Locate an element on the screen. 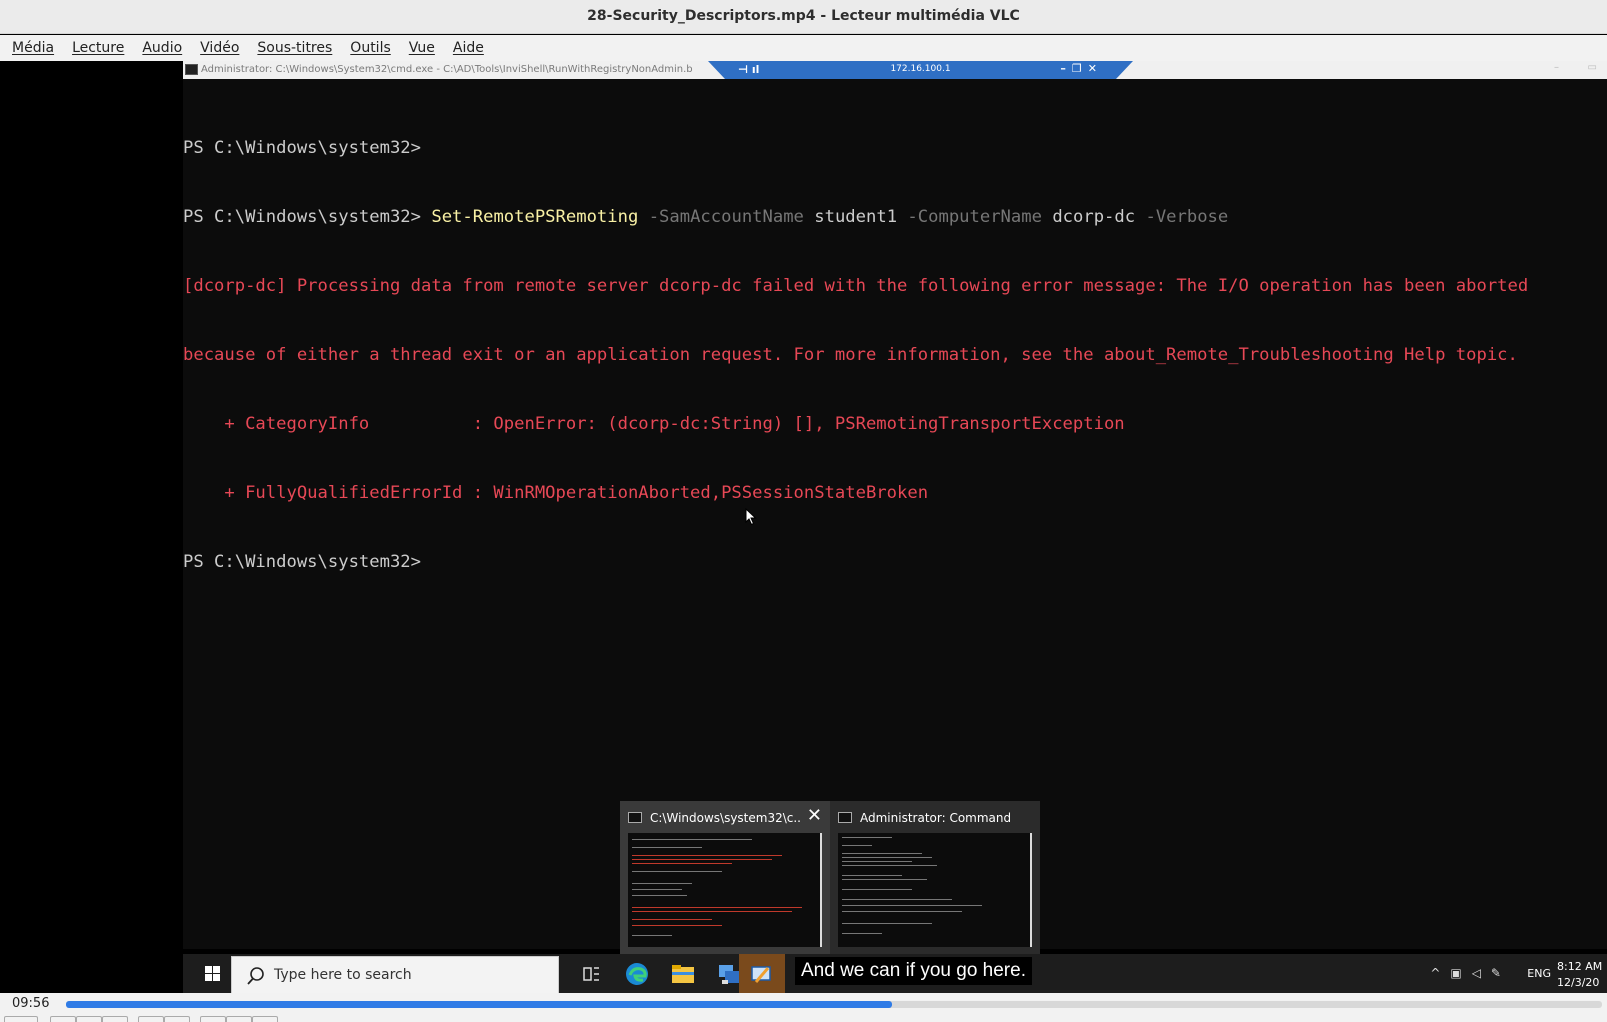 This screenshot has height=1022, width=1607. play-button is located at coordinates (21, 1019).